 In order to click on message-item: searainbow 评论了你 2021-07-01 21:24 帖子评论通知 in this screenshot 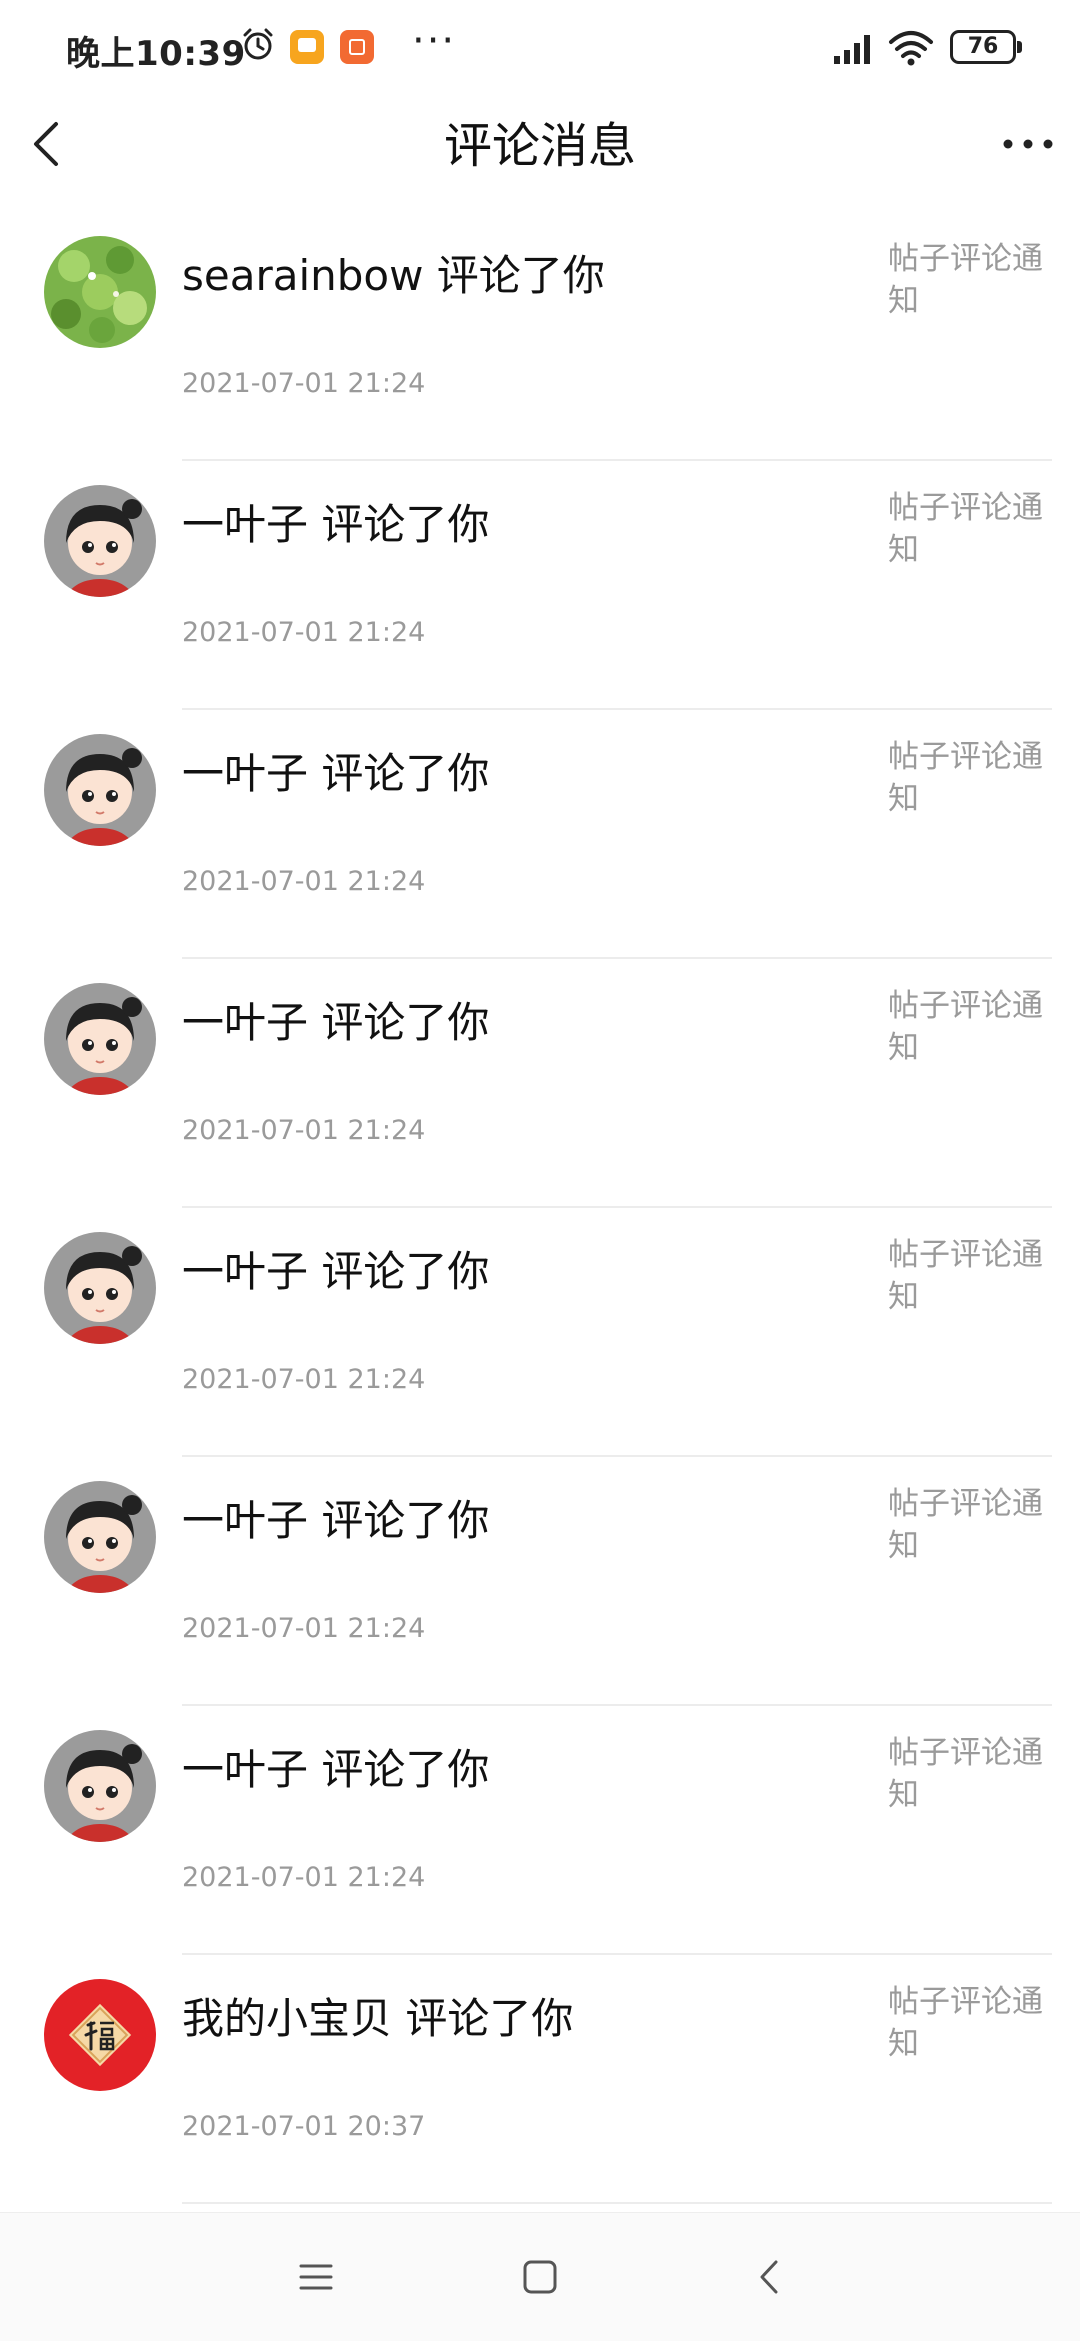, I will do `click(540, 336)`.